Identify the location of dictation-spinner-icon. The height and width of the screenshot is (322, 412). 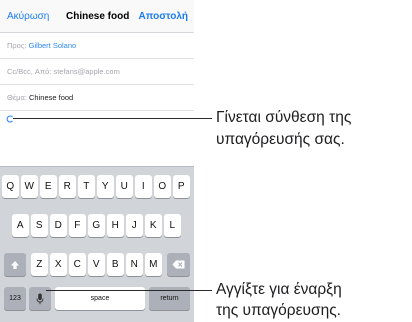
(9, 119).